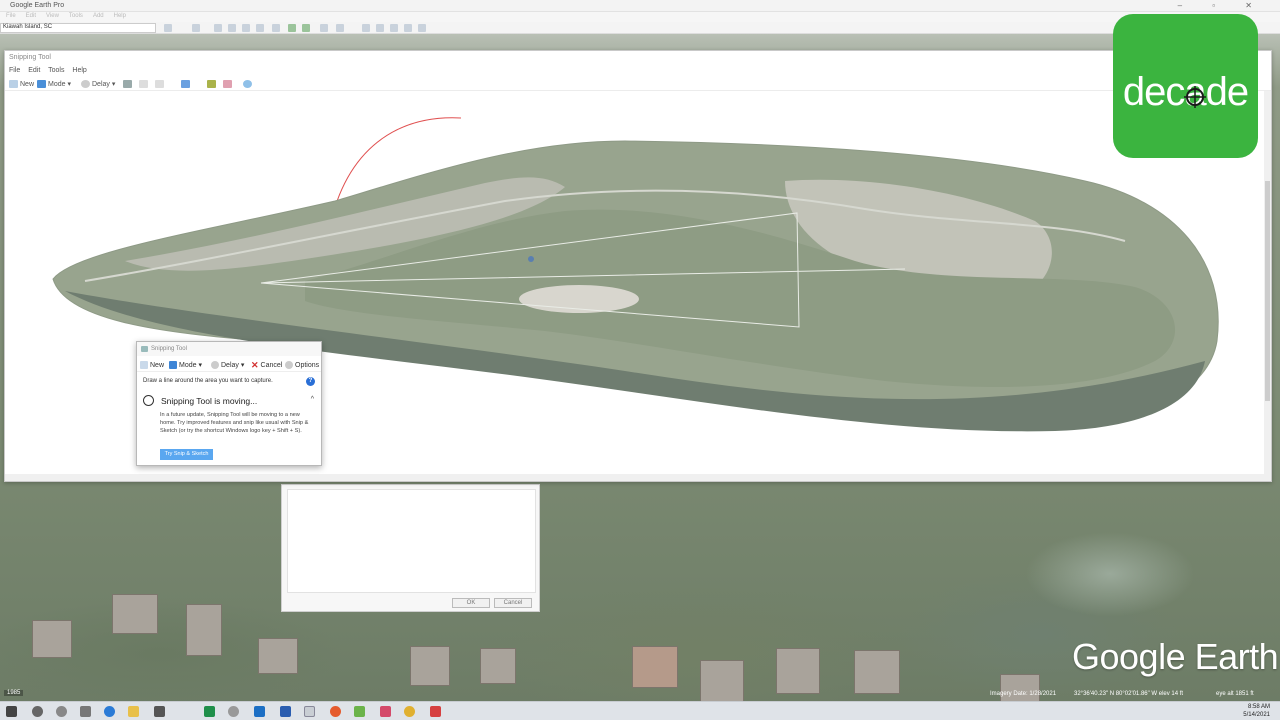 Image resolution: width=1280 pixels, height=720 pixels. I want to click on email-icon, so click(366, 28).